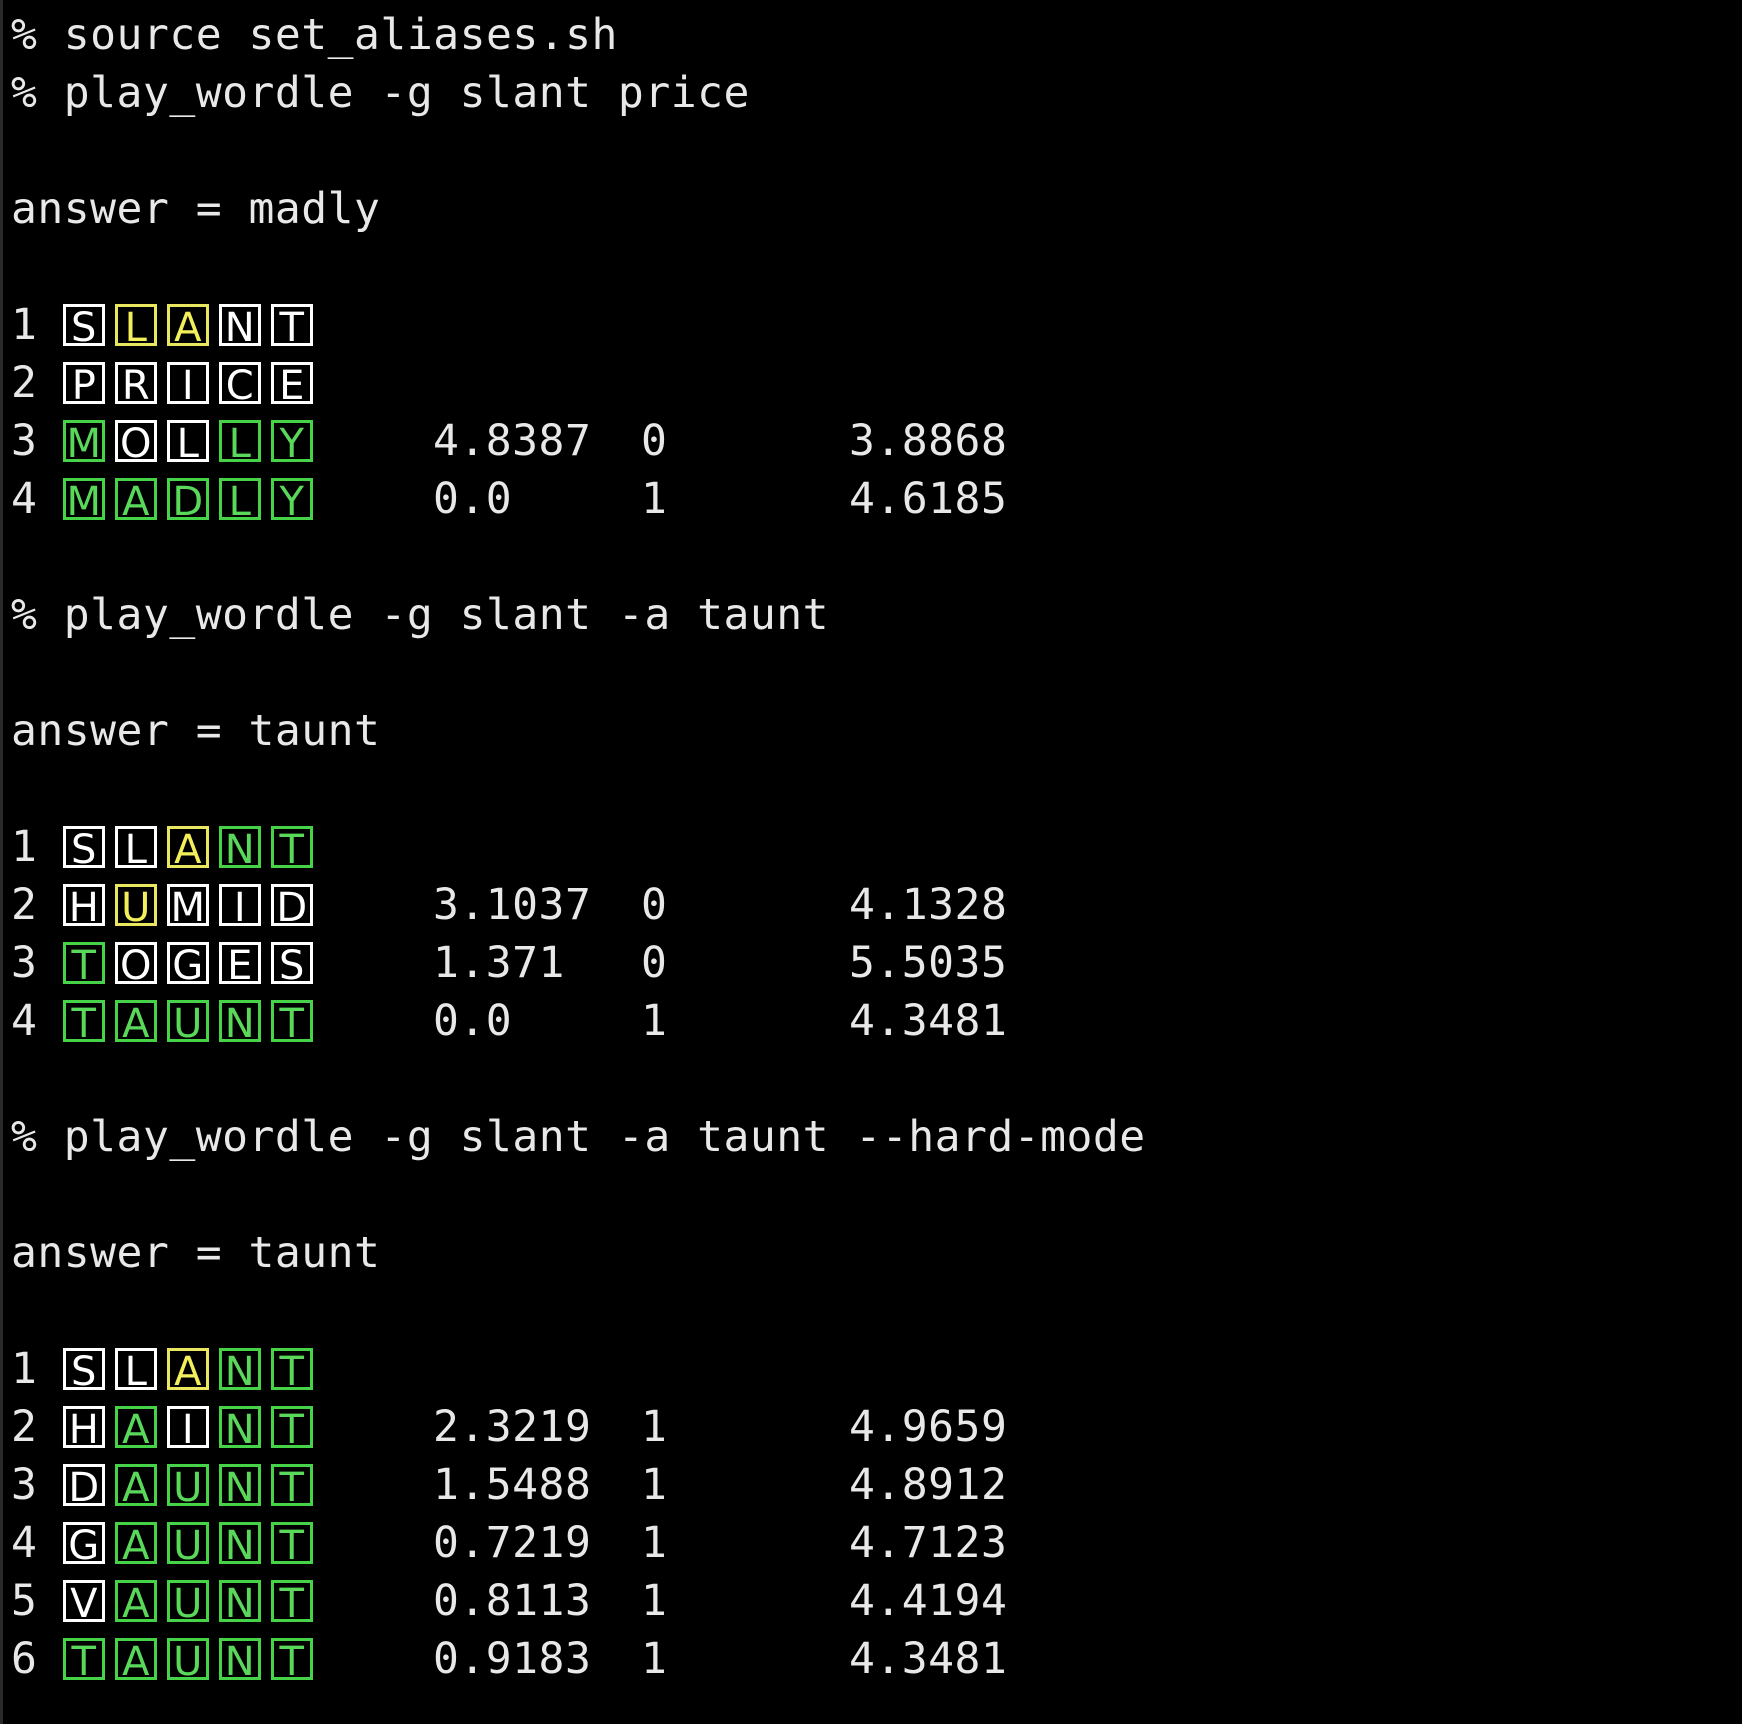 The height and width of the screenshot is (1724, 1742). I want to click on value-score: 4.4194, so click(928, 1601).